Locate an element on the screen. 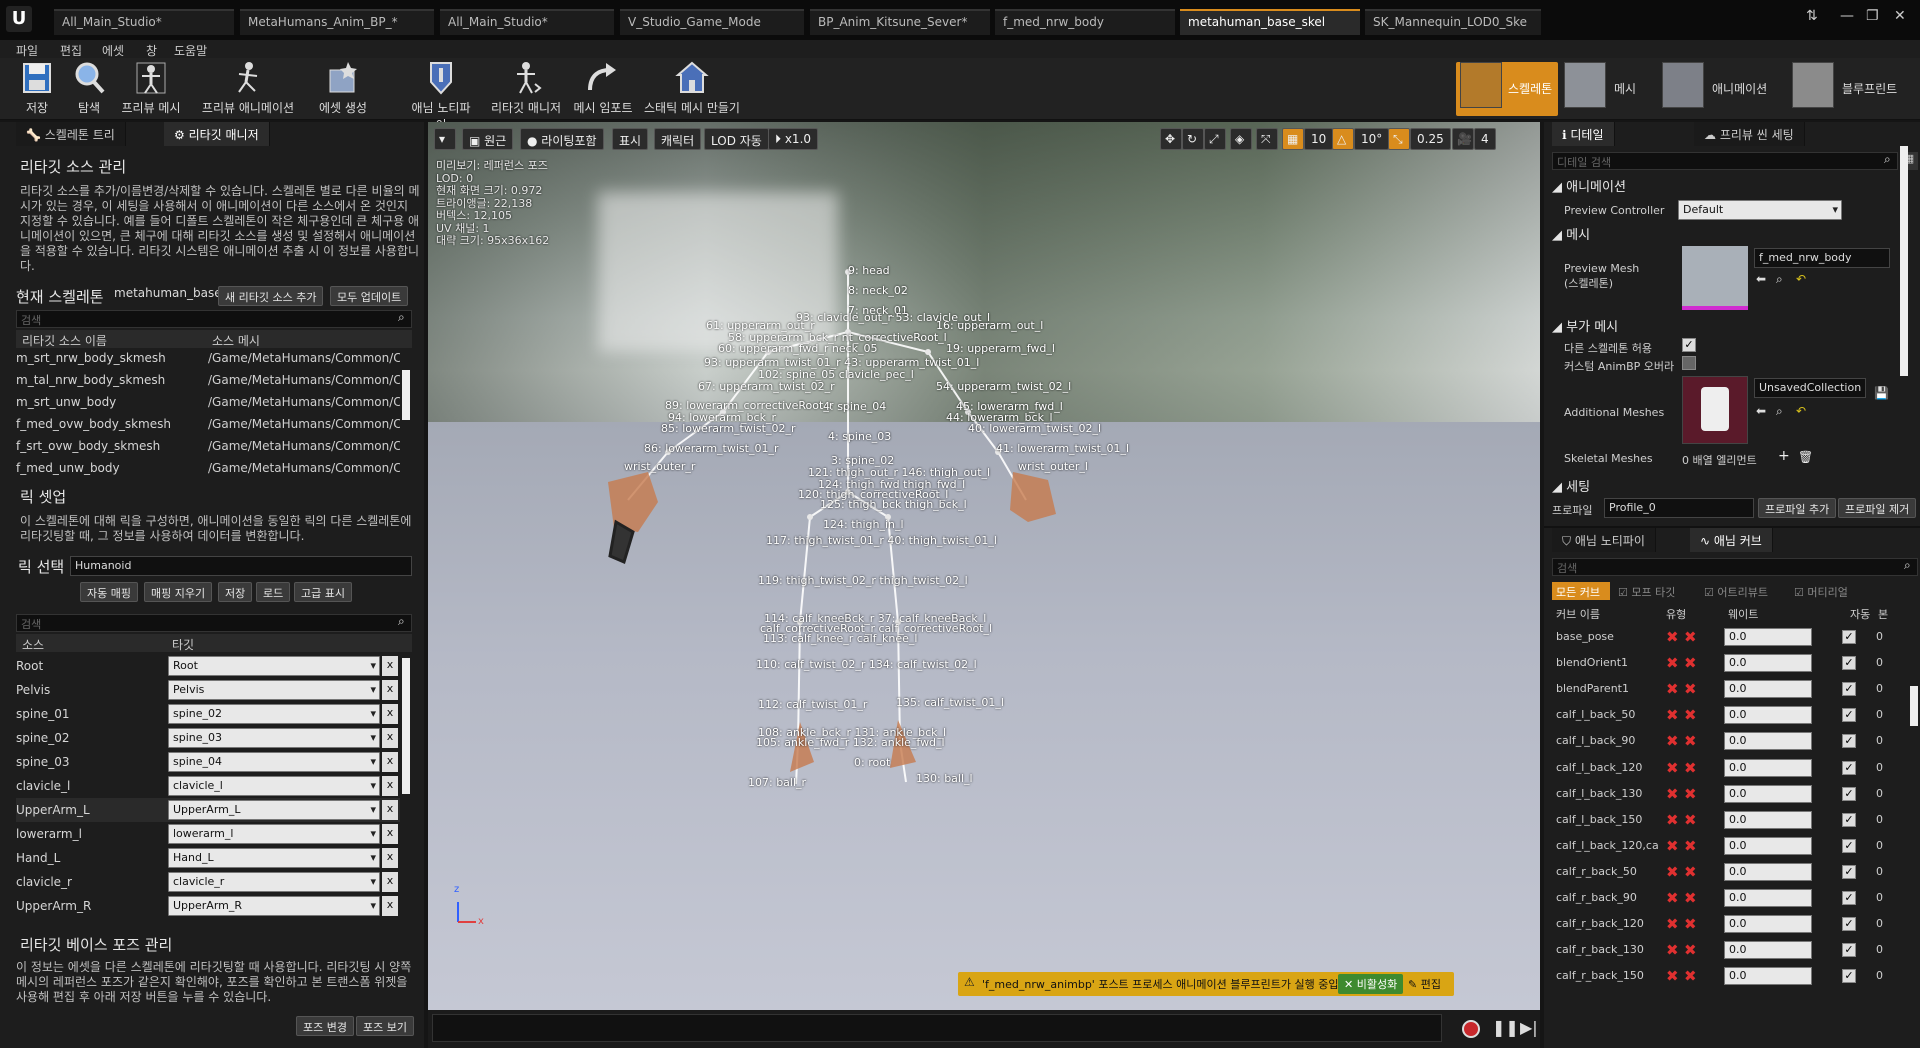 The width and height of the screenshot is (1920, 1048). mapping-target-dropdown: spine_02 is located at coordinates (274, 714).